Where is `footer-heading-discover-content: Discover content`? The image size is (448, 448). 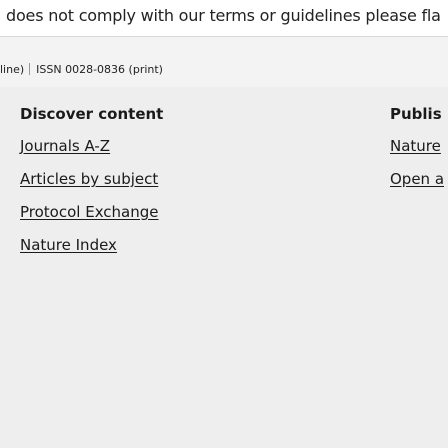
footer-heading-discover-content: Discover content is located at coordinates (92, 114).